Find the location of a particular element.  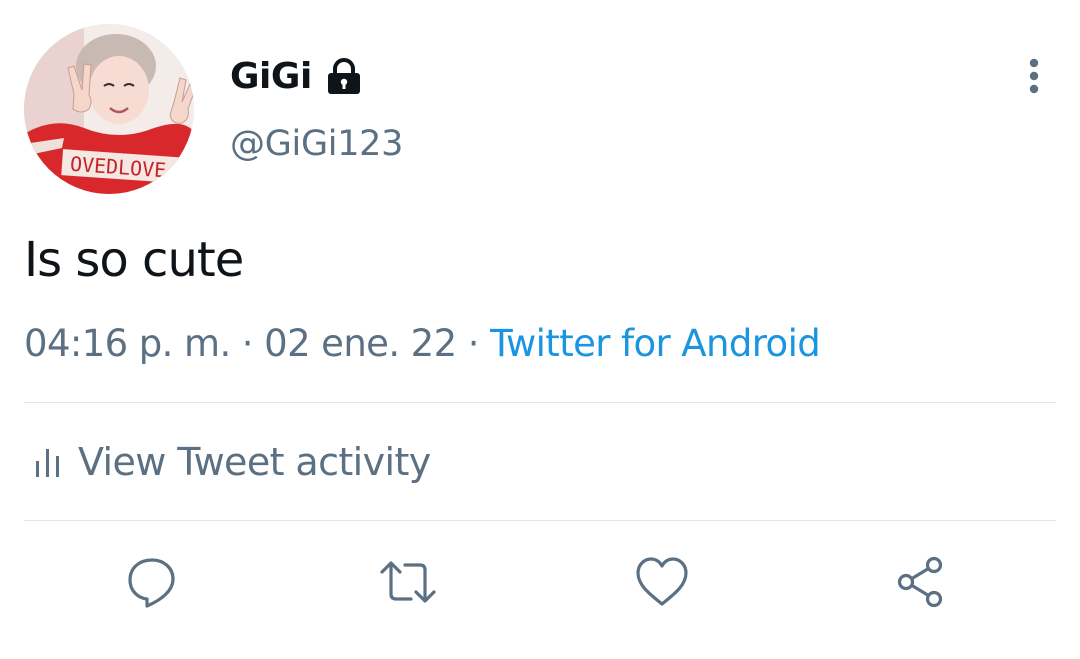

display-name: GiGi is located at coordinates (271, 77).